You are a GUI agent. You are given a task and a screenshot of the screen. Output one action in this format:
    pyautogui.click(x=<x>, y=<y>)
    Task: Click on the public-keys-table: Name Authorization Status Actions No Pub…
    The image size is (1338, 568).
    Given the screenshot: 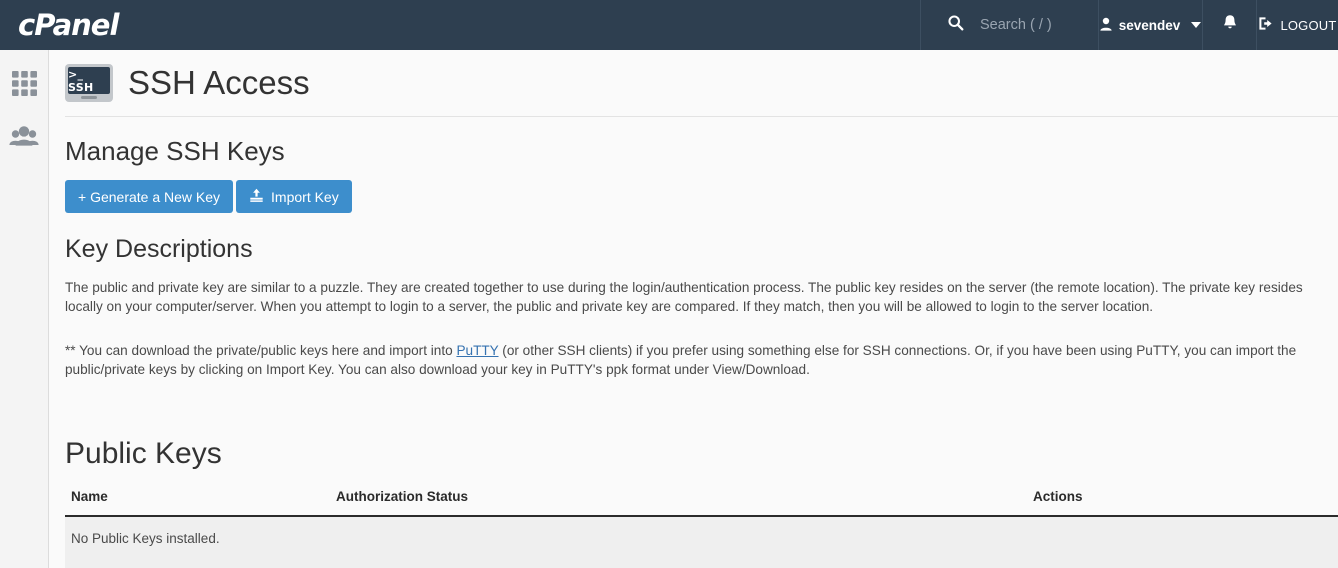 What is the action you would take?
    pyautogui.click(x=701, y=528)
    